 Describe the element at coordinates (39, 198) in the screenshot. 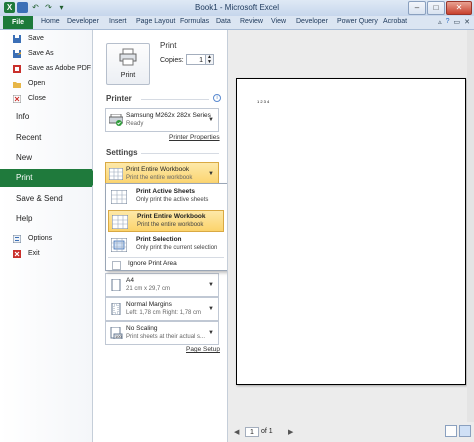

I see `save-send-item: Save & Send` at that location.